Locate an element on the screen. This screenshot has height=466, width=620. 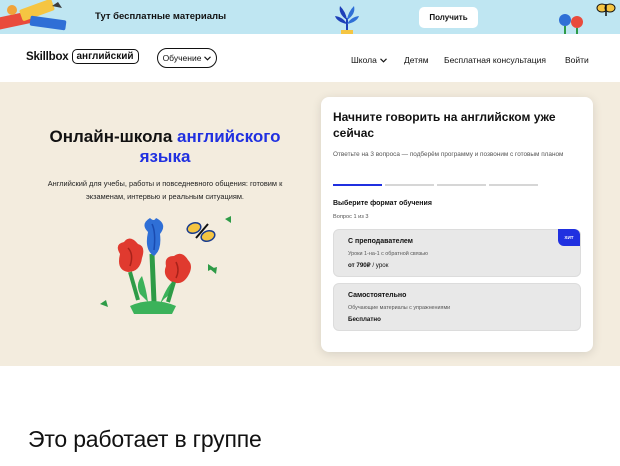
option-price-value: Бесплатно is located at coordinates (364, 319).